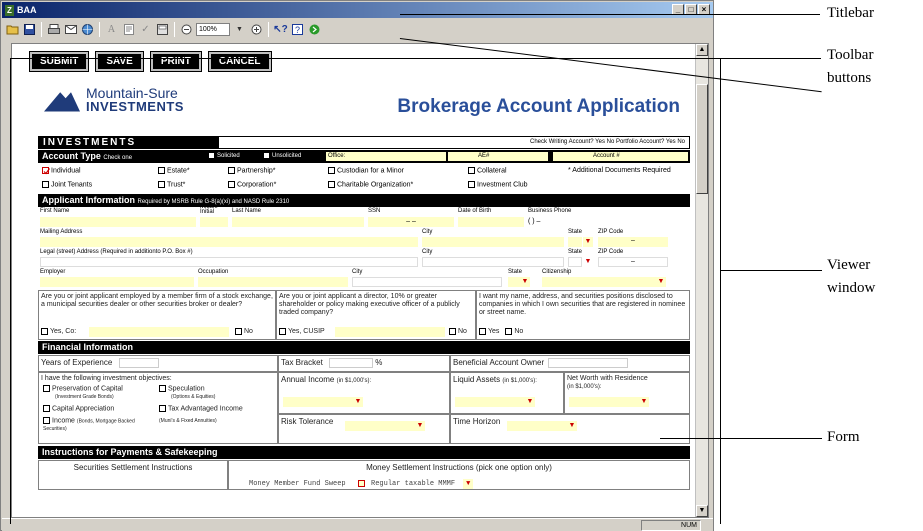 The image size is (923, 531). What do you see at coordinates (599, 282) in the screenshot?
I see `citizenship-field` at bounding box center [599, 282].